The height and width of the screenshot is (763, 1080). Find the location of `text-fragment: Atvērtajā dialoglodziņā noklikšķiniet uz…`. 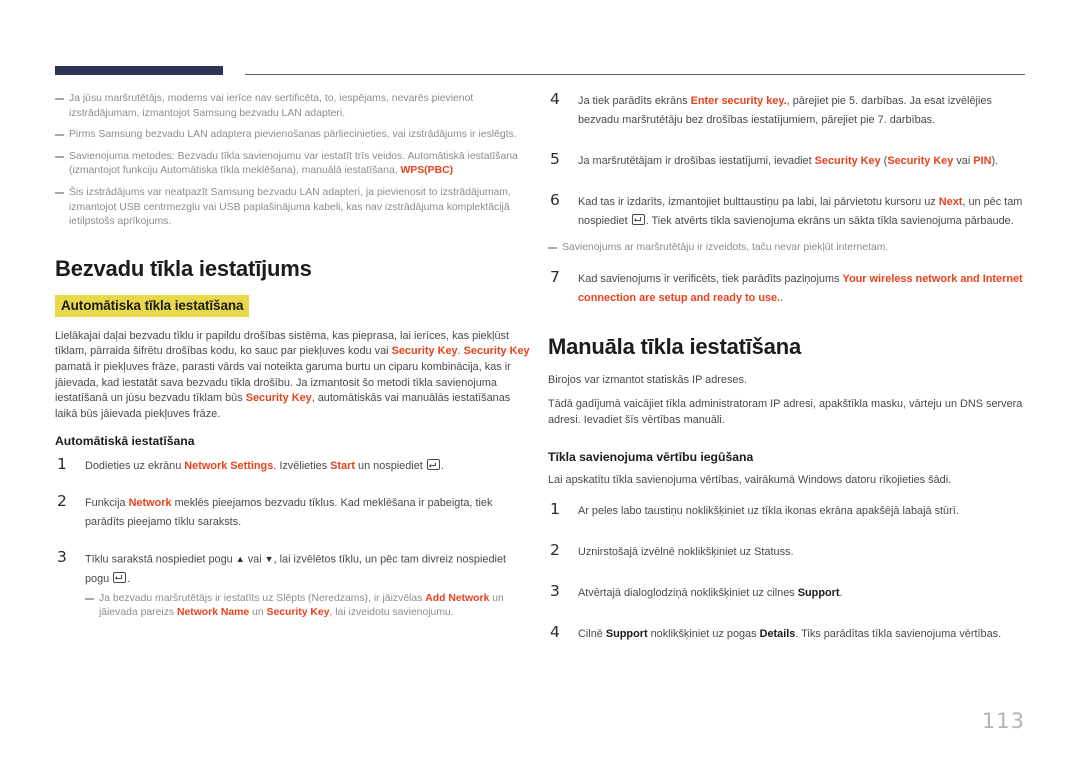

text-fragment: Atvērtajā dialoglodziņā noklikšķiniet uz… is located at coordinates (688, 592).